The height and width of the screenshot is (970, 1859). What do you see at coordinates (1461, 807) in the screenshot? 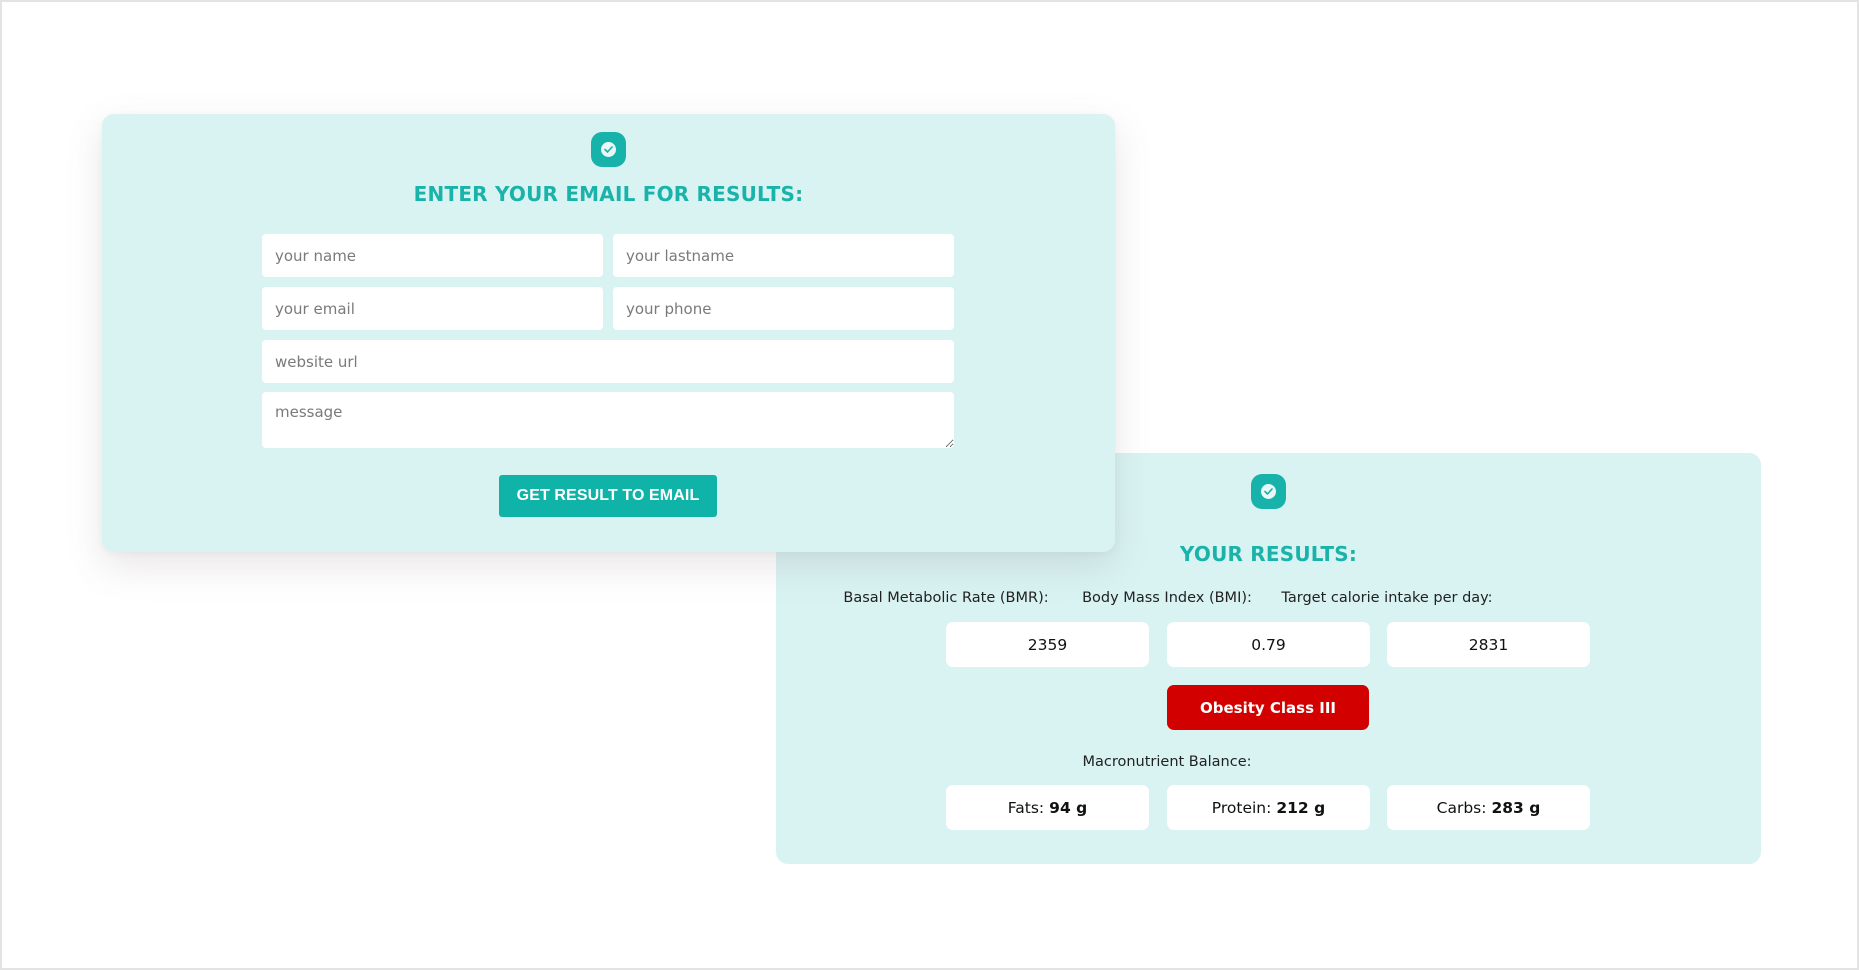
I see `macro-carbs-label: Carbs:` at bounding box center [1461, 807].